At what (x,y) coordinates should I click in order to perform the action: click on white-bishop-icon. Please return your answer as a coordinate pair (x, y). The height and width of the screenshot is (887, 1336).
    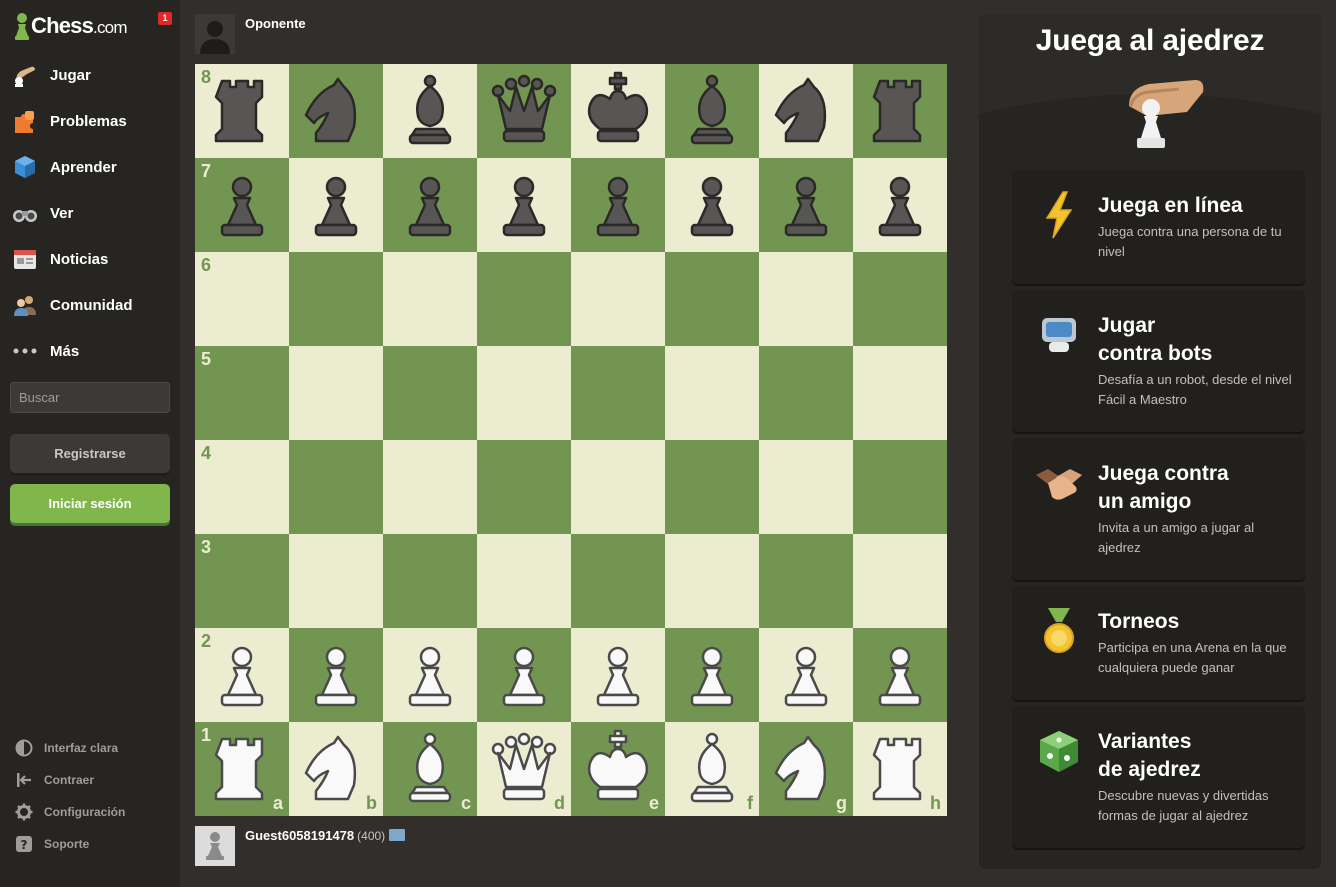
    Looking at the image, I should click on (430, 769).